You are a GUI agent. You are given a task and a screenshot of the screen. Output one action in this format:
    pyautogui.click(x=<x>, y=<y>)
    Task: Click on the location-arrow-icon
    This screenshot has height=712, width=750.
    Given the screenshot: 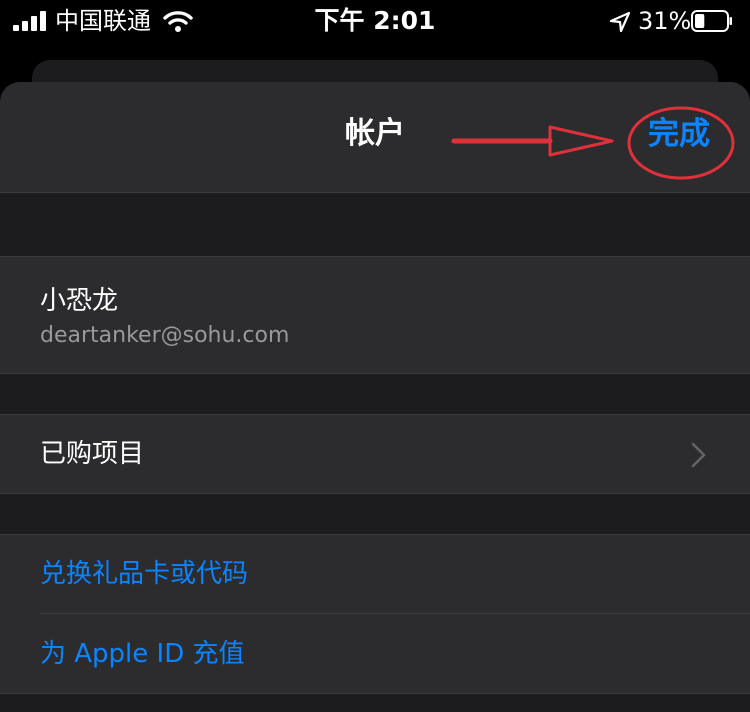 What is the action you would take?
    pyautogui.click(x=620, y=22)
    